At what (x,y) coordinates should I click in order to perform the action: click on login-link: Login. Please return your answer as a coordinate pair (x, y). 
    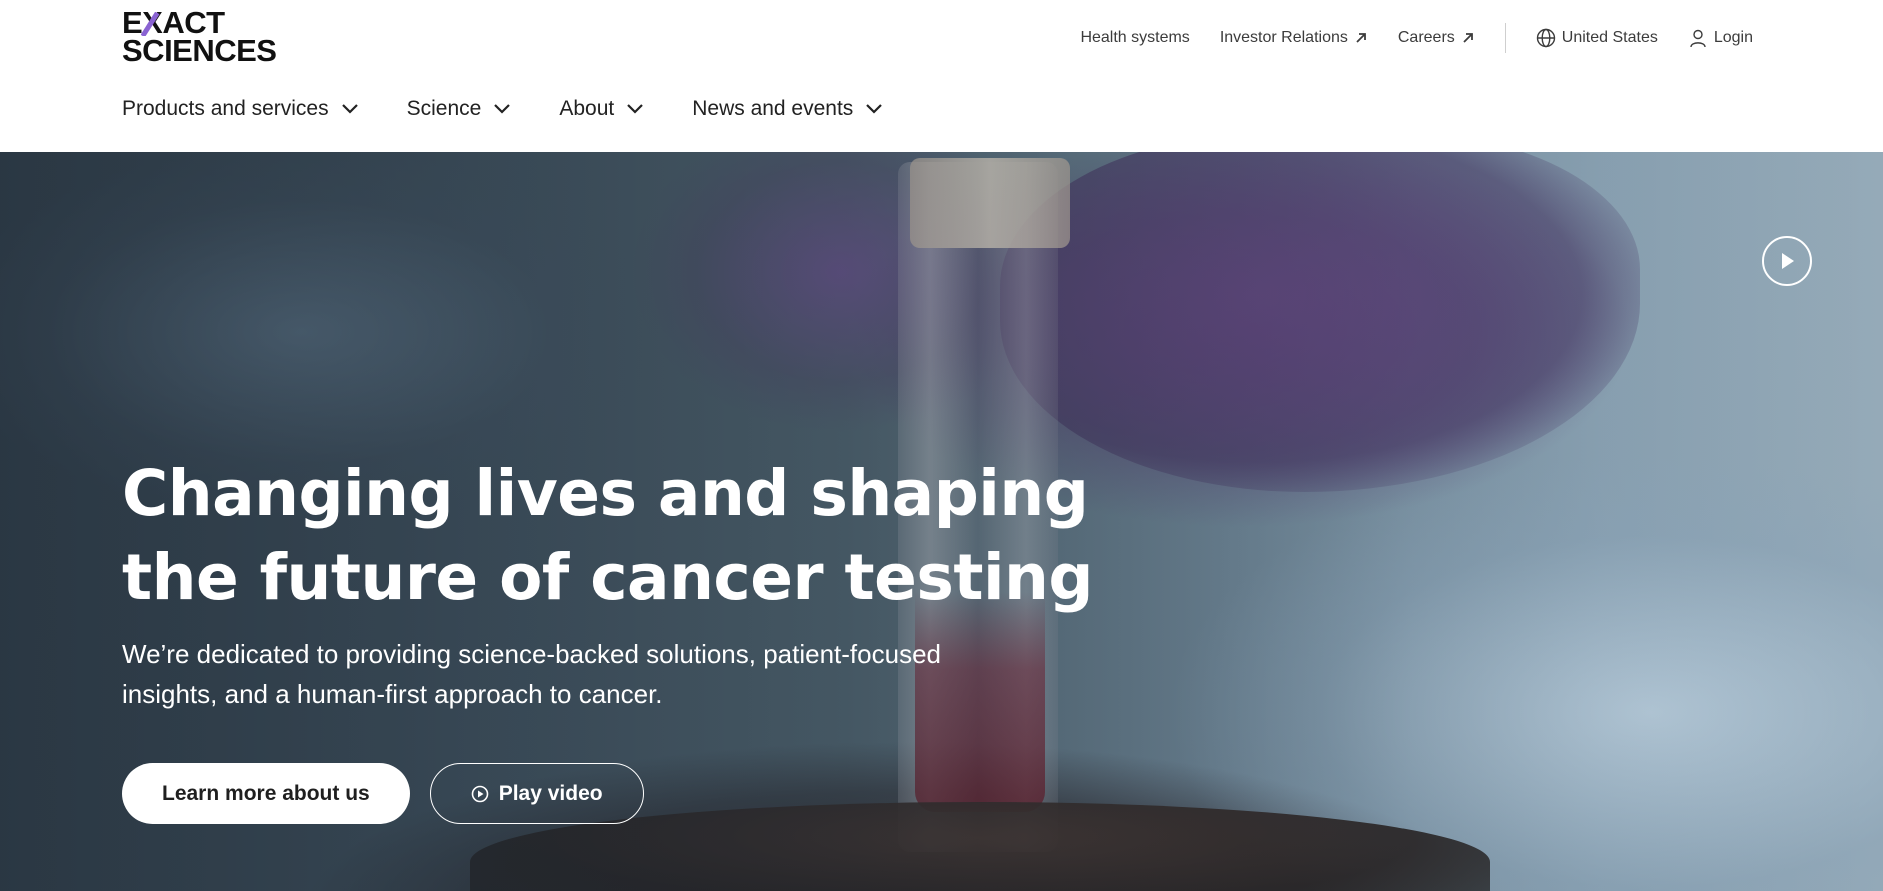
    Looking at the image, I should click on (1720, 38).